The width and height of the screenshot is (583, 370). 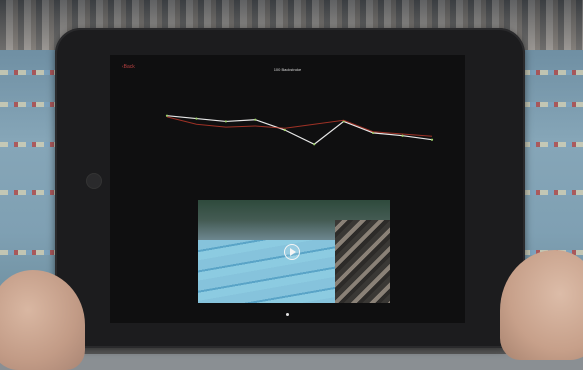 I want to click on video-spectators, so click(x=362, y=261).